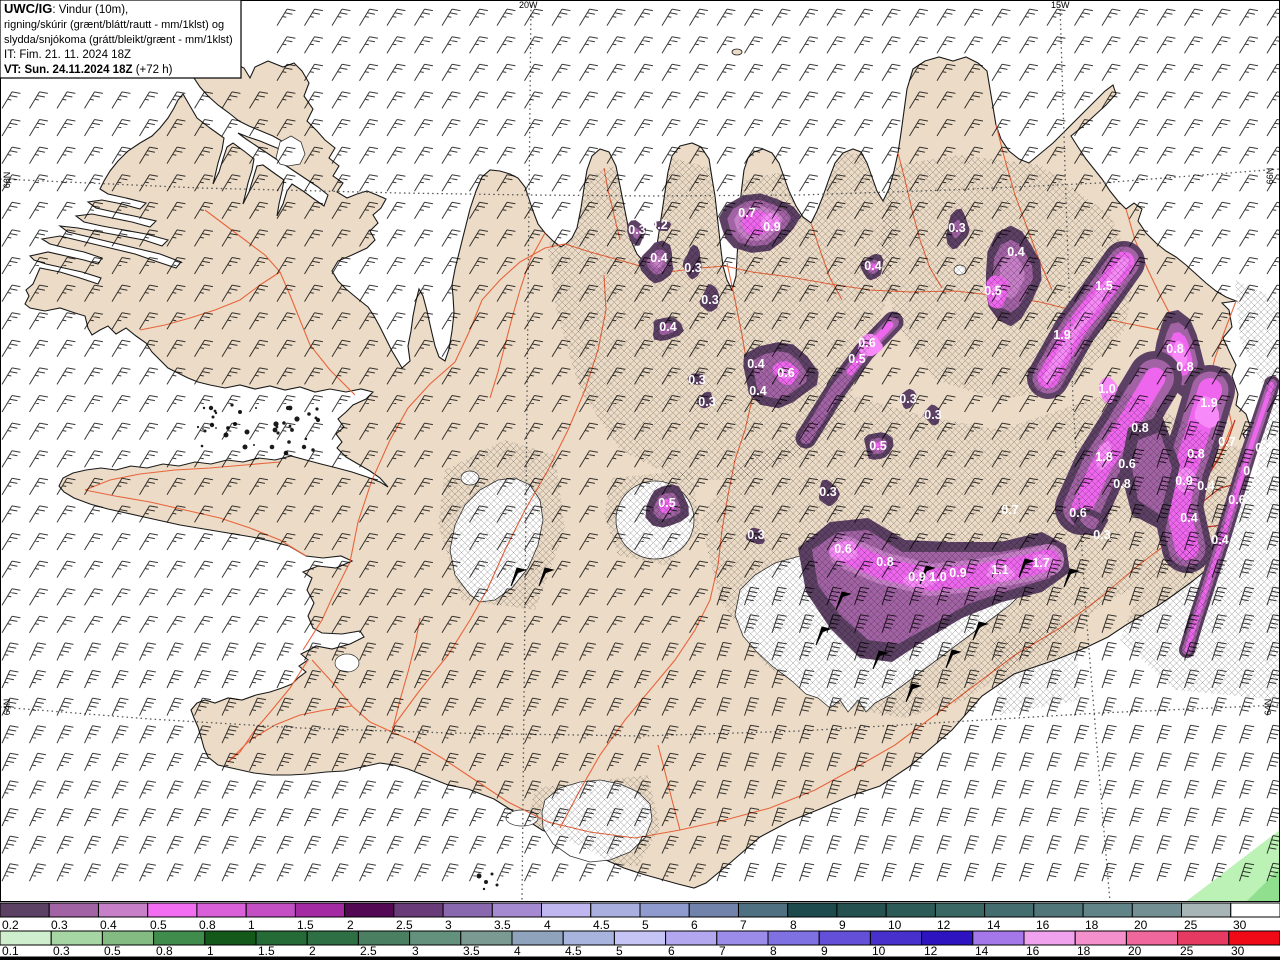 The height and width of the screenshot is (965, 1280). What do you see at coordinates (88, 70) in the screenshot?
I see `svg-text:VT: Sun. 24.11.2024 18Z (+72 h: VT: Sun. 24.11.2024 18Z (+72 h)` at bounding box center [88, 70].